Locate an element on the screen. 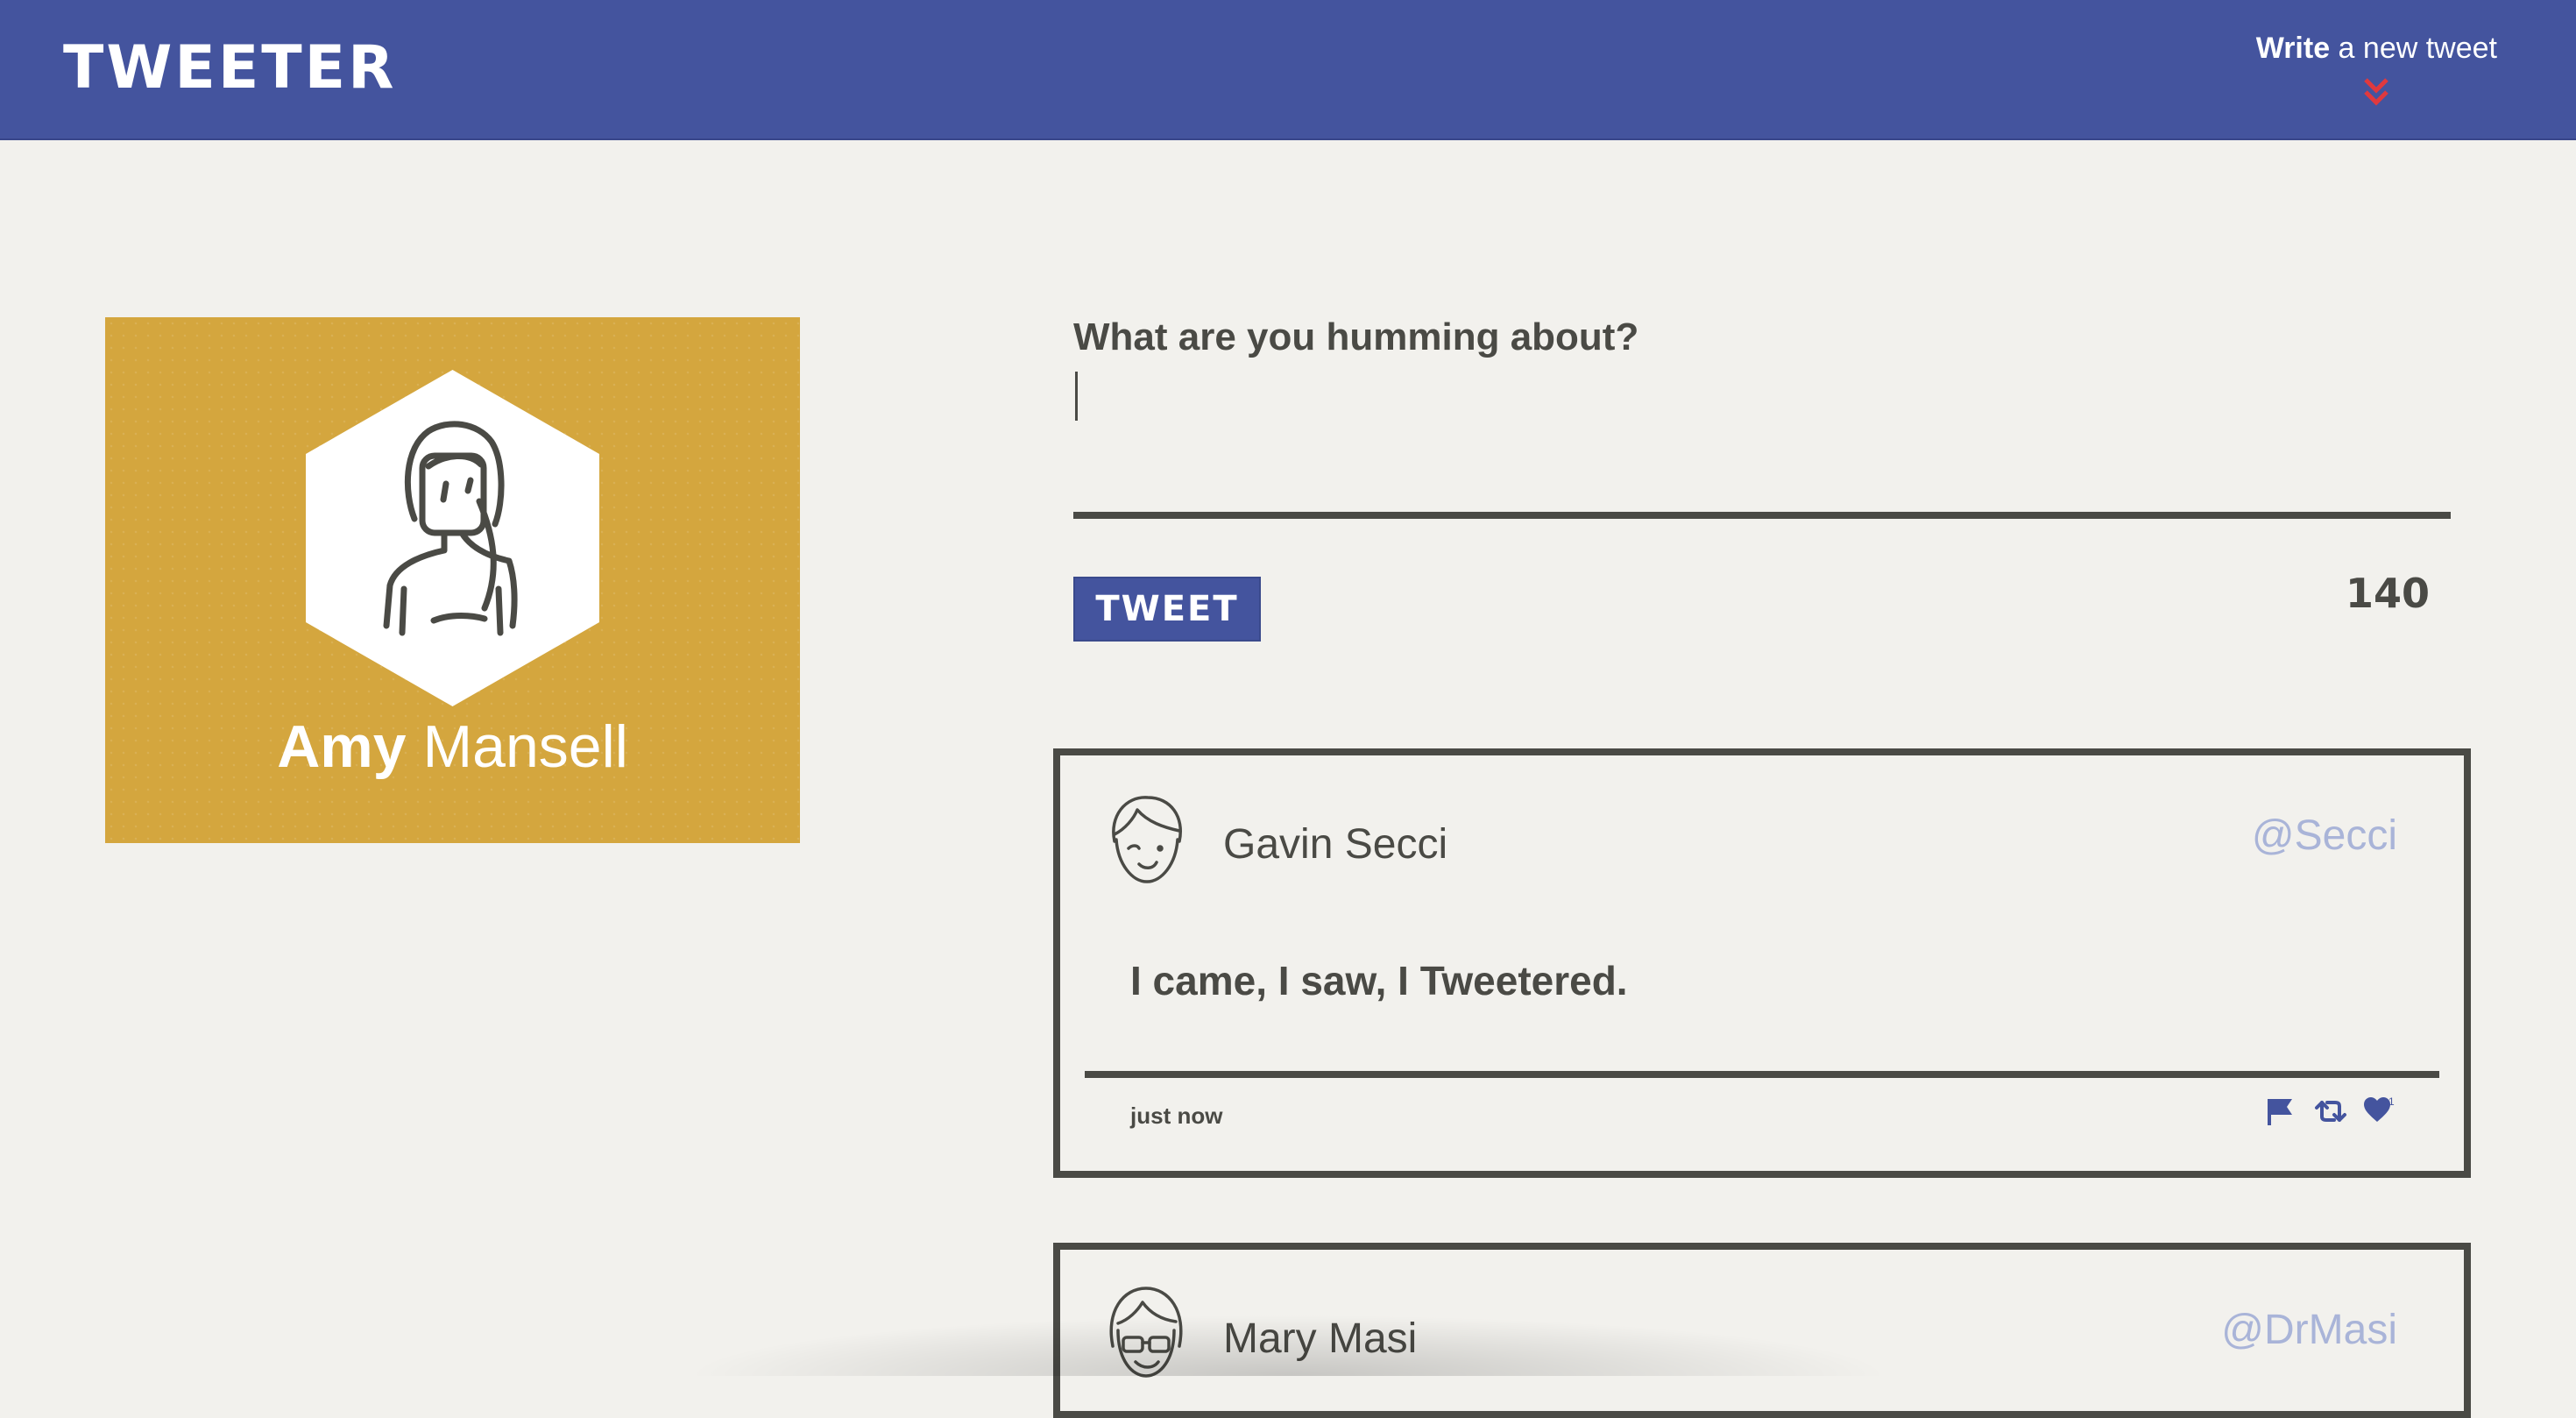  retweet-icon is located at coordinates (2330, 1111).